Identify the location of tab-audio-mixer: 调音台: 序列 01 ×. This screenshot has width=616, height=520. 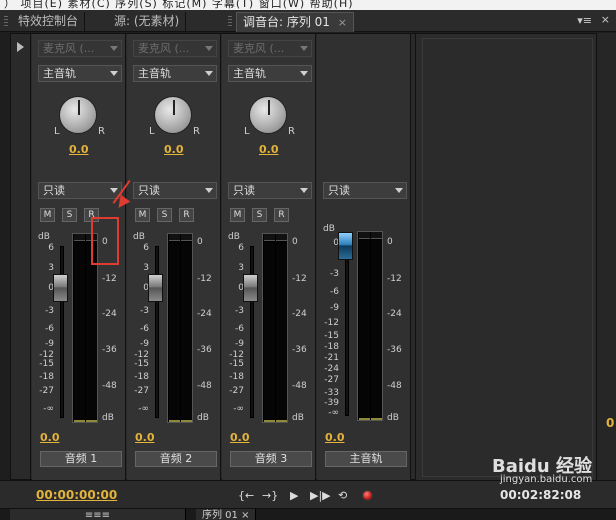
(295, 22).